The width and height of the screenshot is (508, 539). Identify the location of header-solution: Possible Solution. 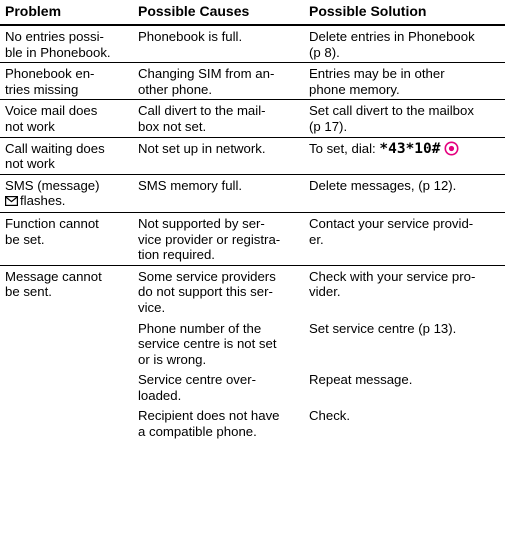
(368, 11).